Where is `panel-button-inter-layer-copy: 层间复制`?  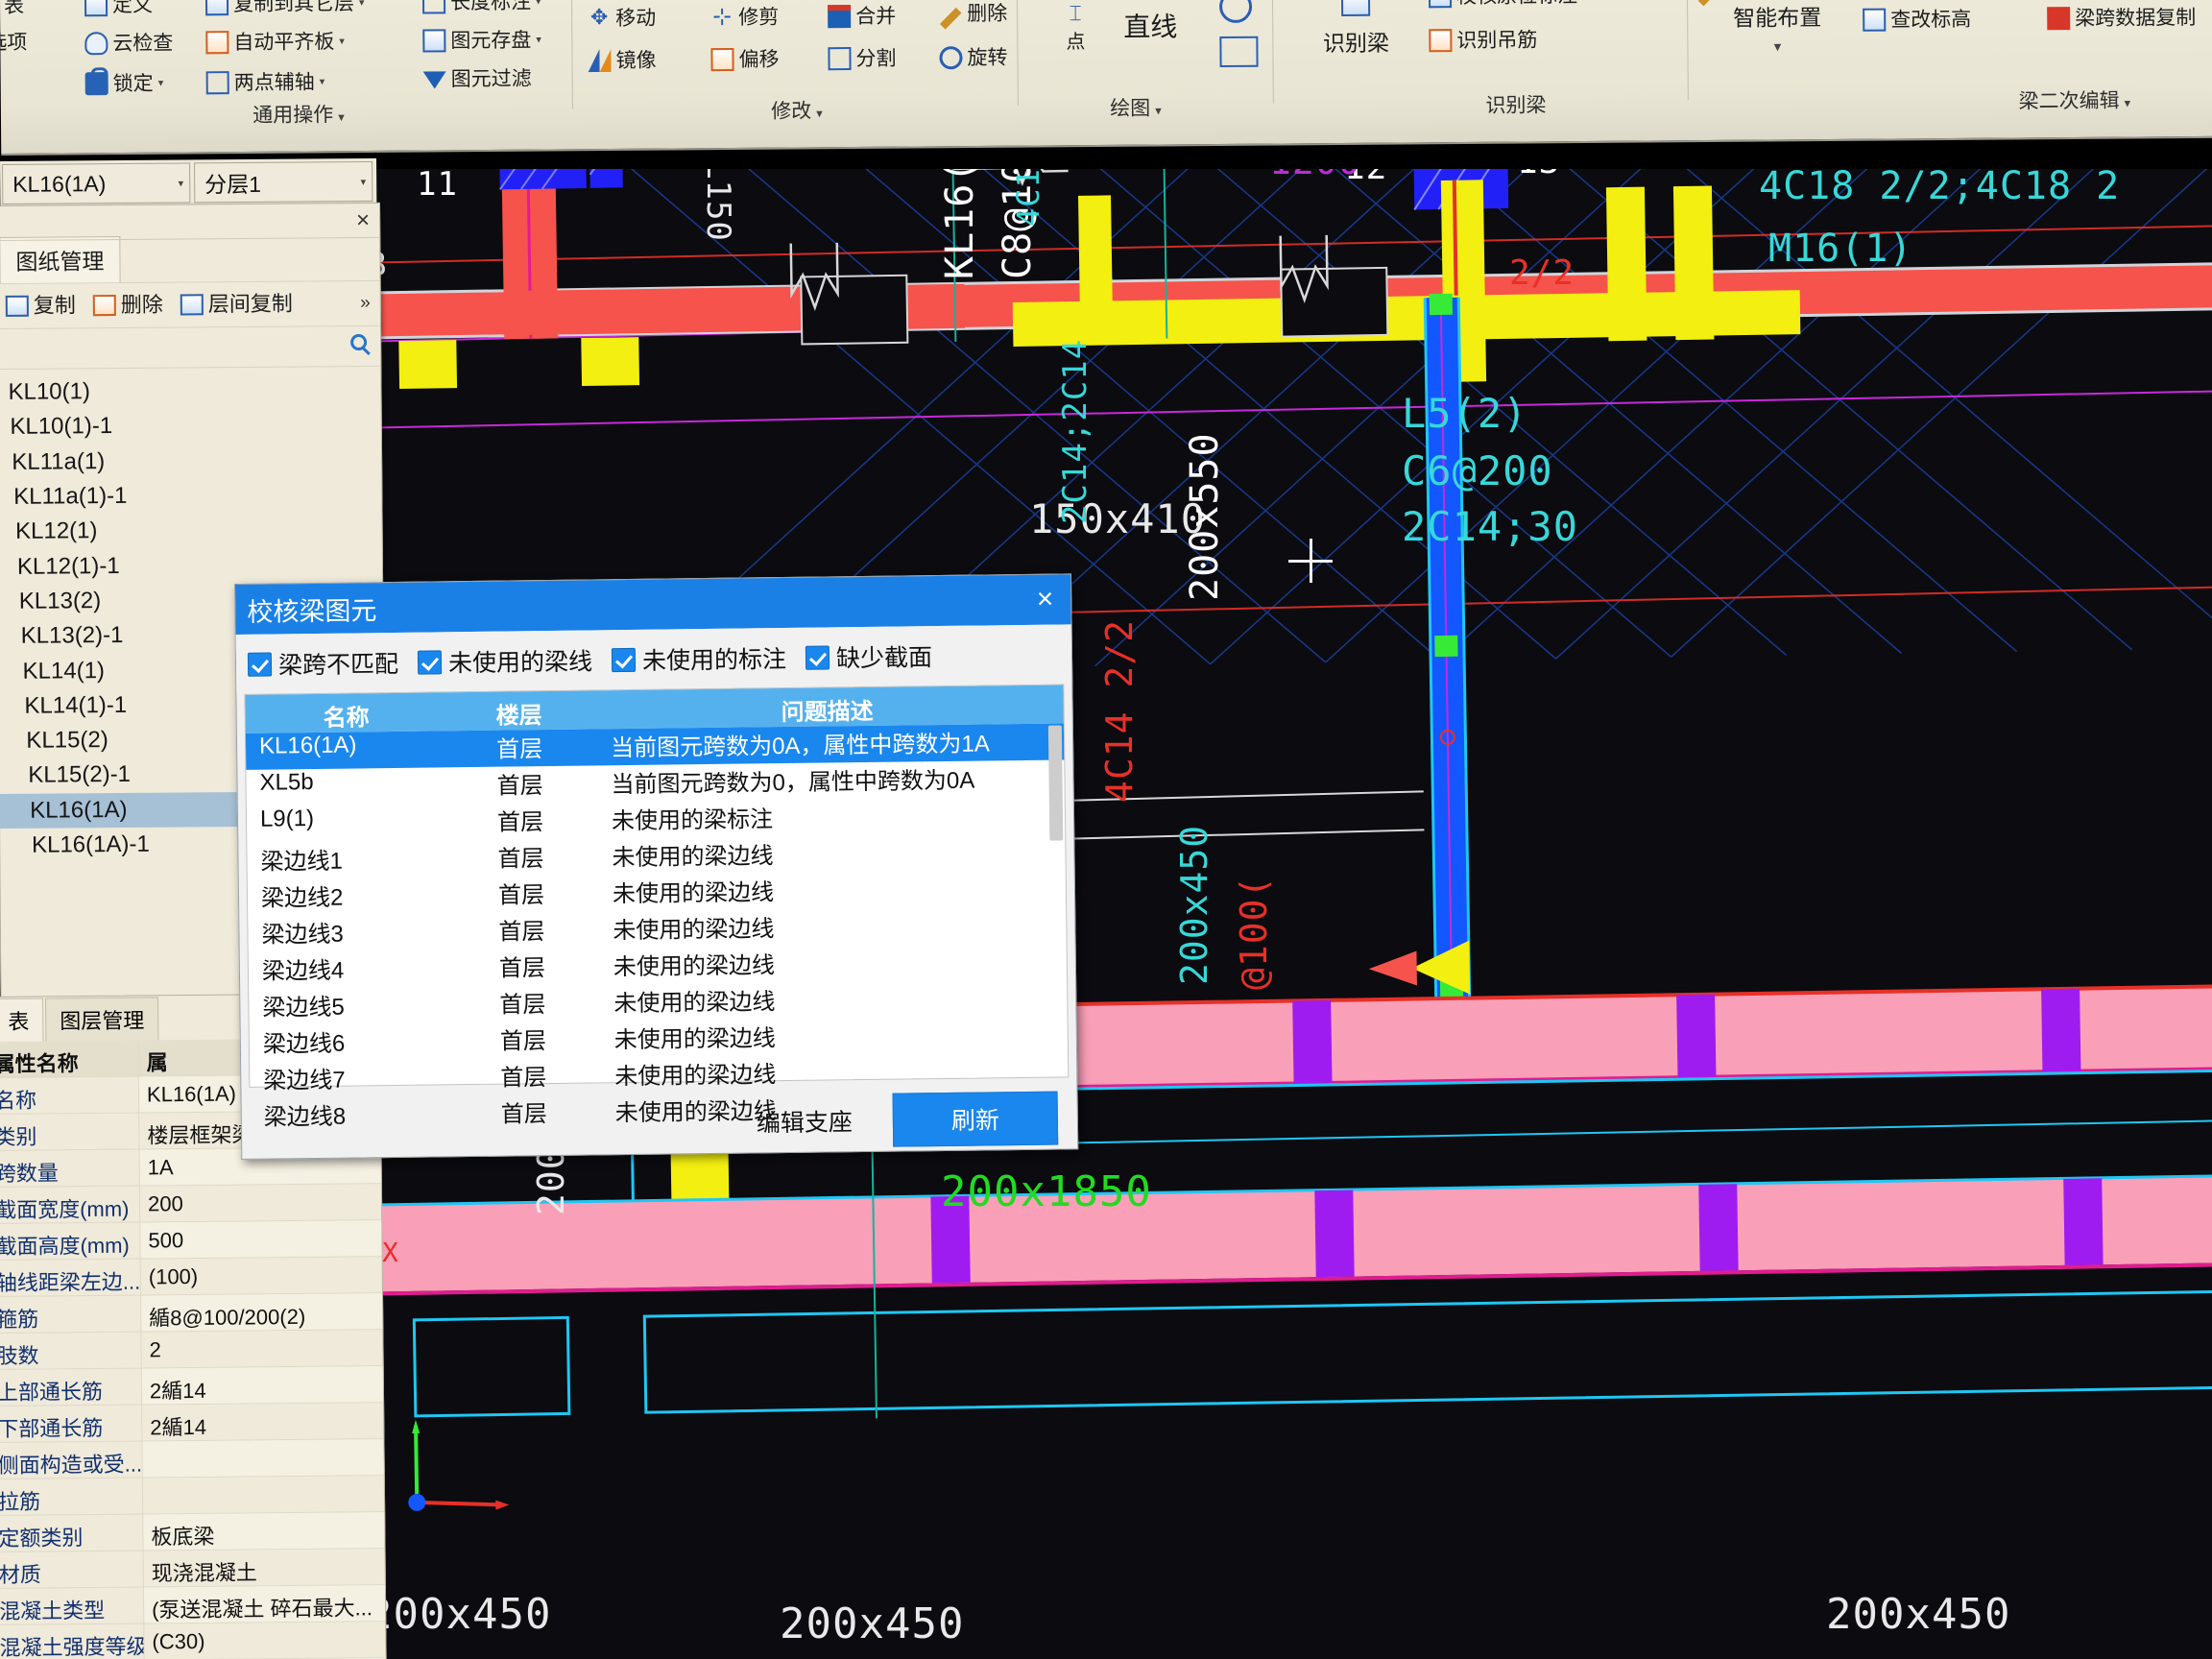 panel-button-inter-layer-copy: 层间复制 is located at coordinates (236, 304).